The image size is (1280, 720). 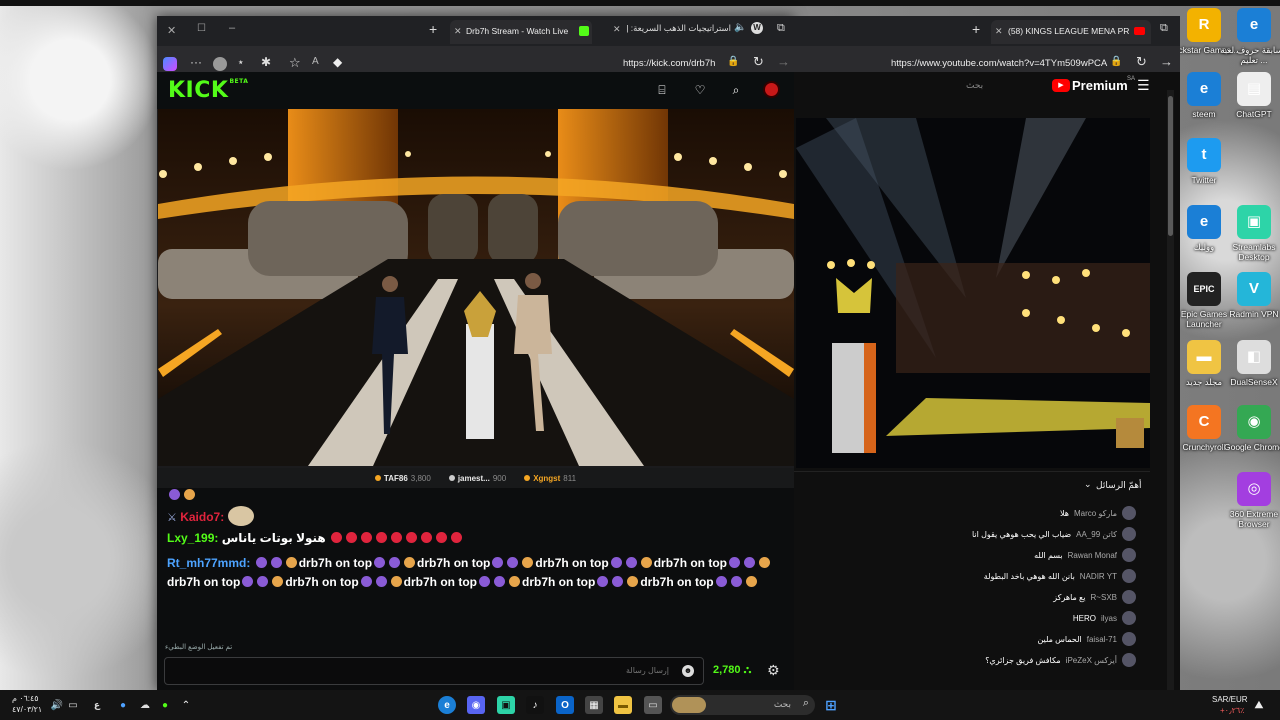 What do you see at coordinates (1248, 295) in the screenshot?
I see `radmin-vpn-shortcut: V Radmin VPN` at bounding box center [1248, 295].